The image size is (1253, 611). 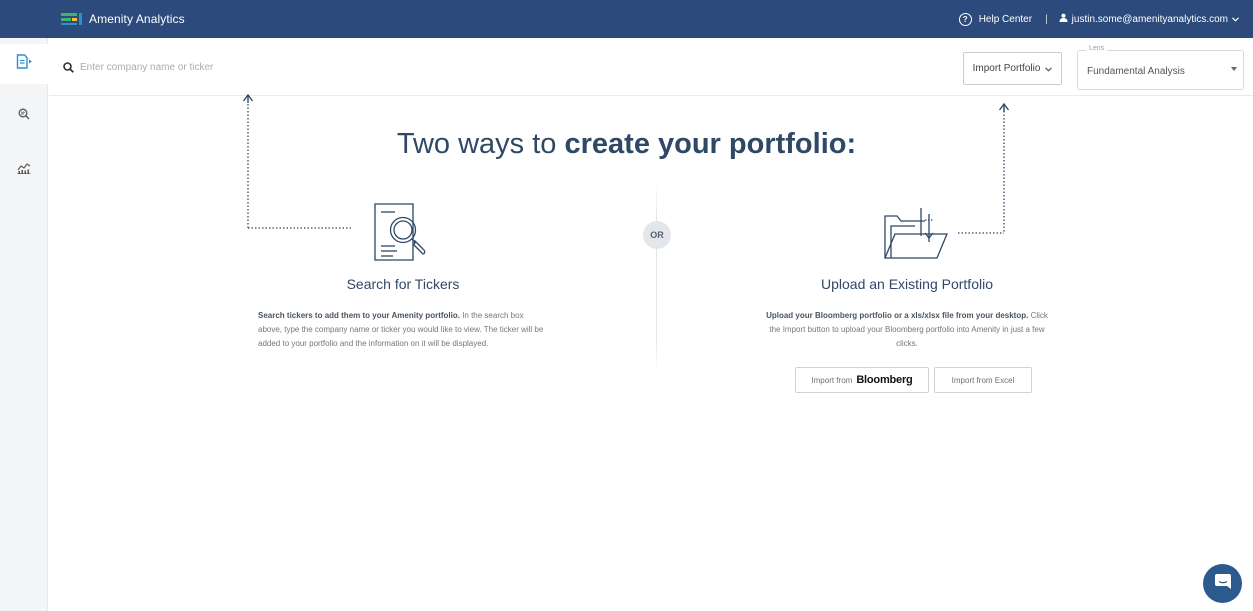 What do you see at coordinates (626, 163) in the screenshot?
I see `dotted-guide-arrows` at bounding box center [626, 163].